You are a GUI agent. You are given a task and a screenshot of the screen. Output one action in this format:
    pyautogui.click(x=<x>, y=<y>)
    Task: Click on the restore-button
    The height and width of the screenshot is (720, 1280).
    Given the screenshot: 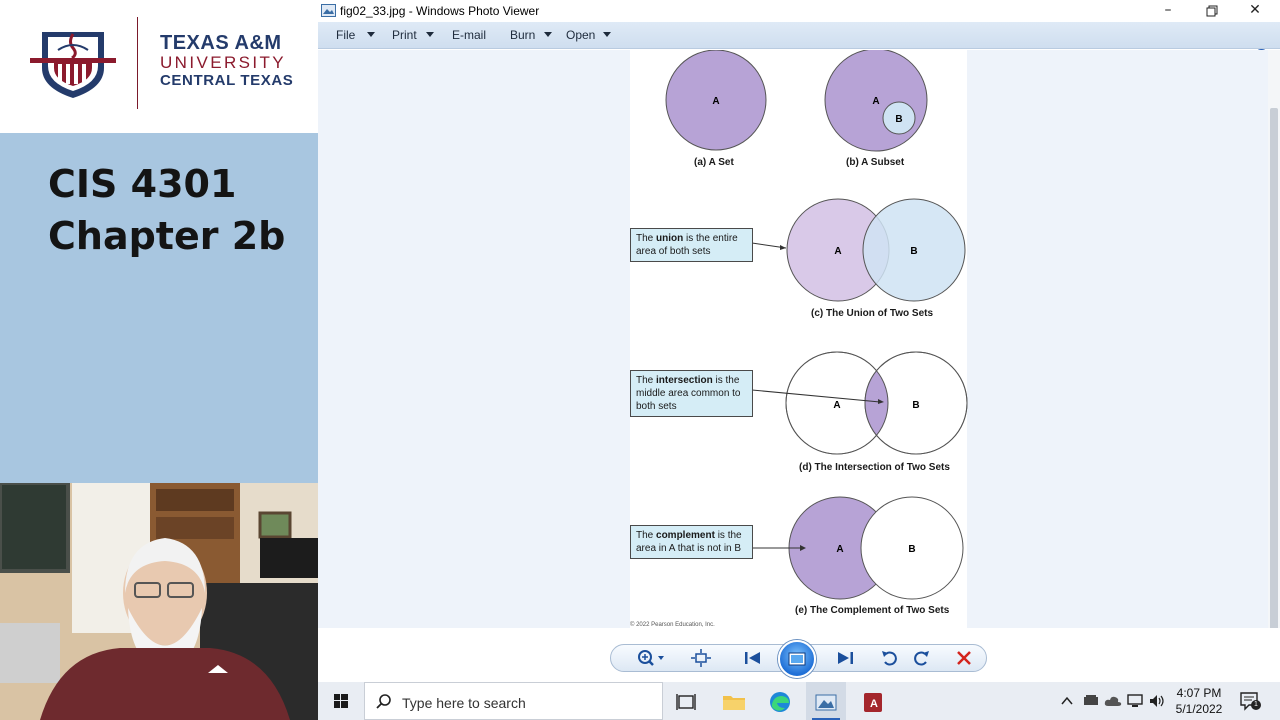 What is the action you would take?
    pyautogui.click(x=1212, y=11)
    